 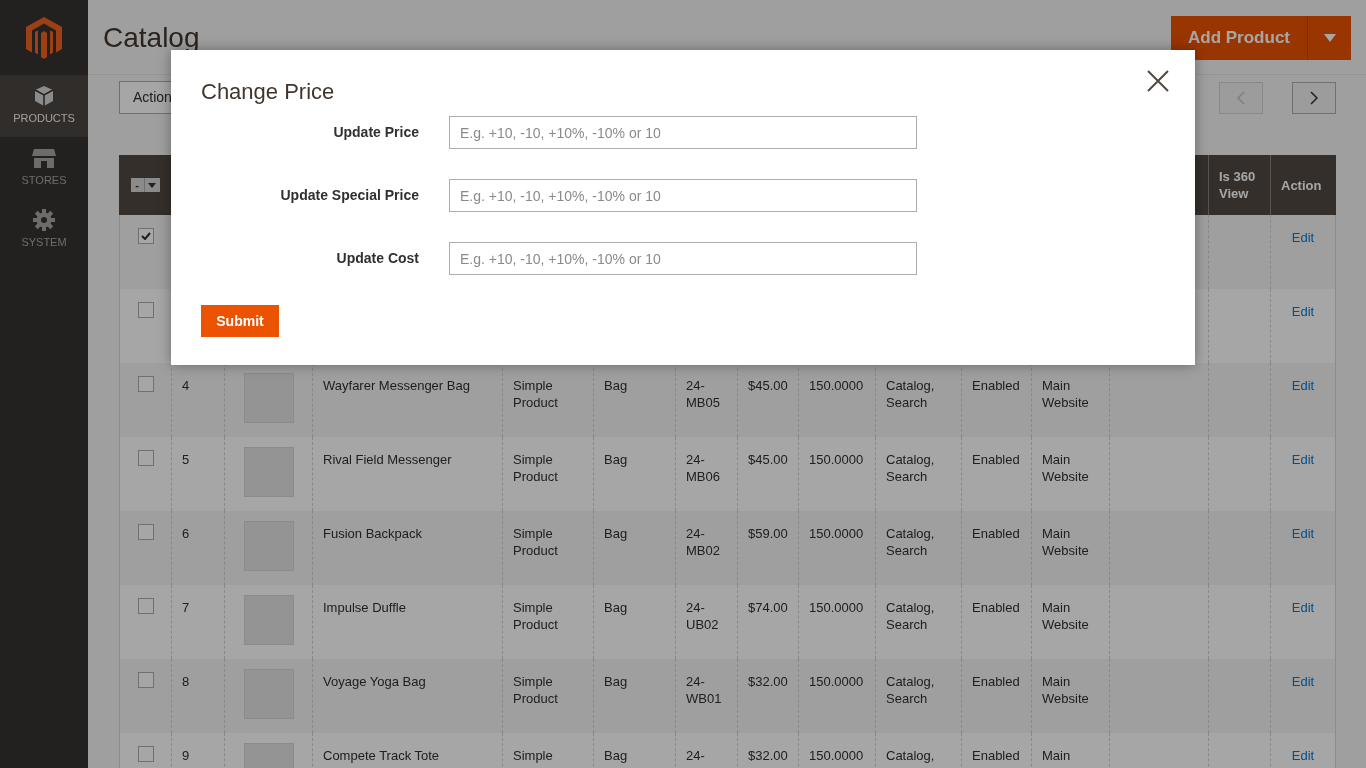 I want to click on sidebar-item: PRODUCTS, so click(x=44, y=106).